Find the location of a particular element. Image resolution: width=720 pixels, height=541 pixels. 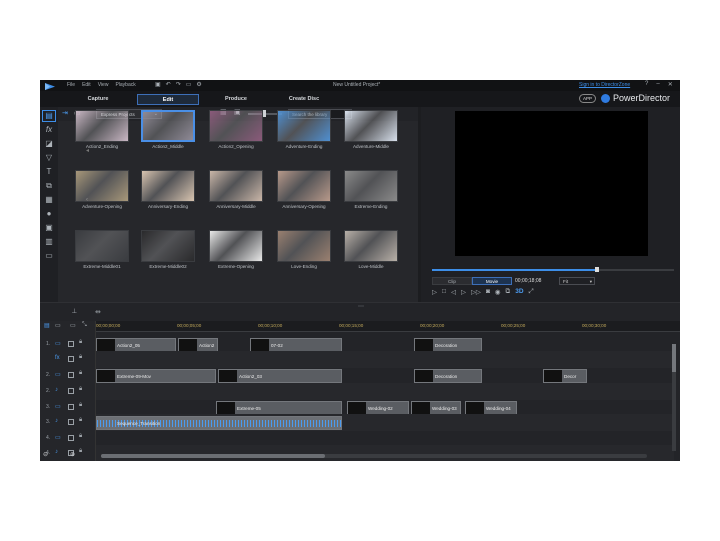

chapter-room-icon: ▣ is located at coordinates (49, 228).